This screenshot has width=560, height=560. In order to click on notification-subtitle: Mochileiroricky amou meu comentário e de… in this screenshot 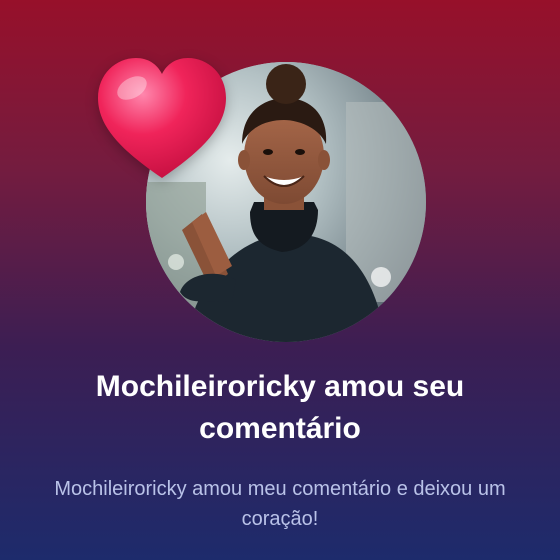, I will do `click(280, 504)`.